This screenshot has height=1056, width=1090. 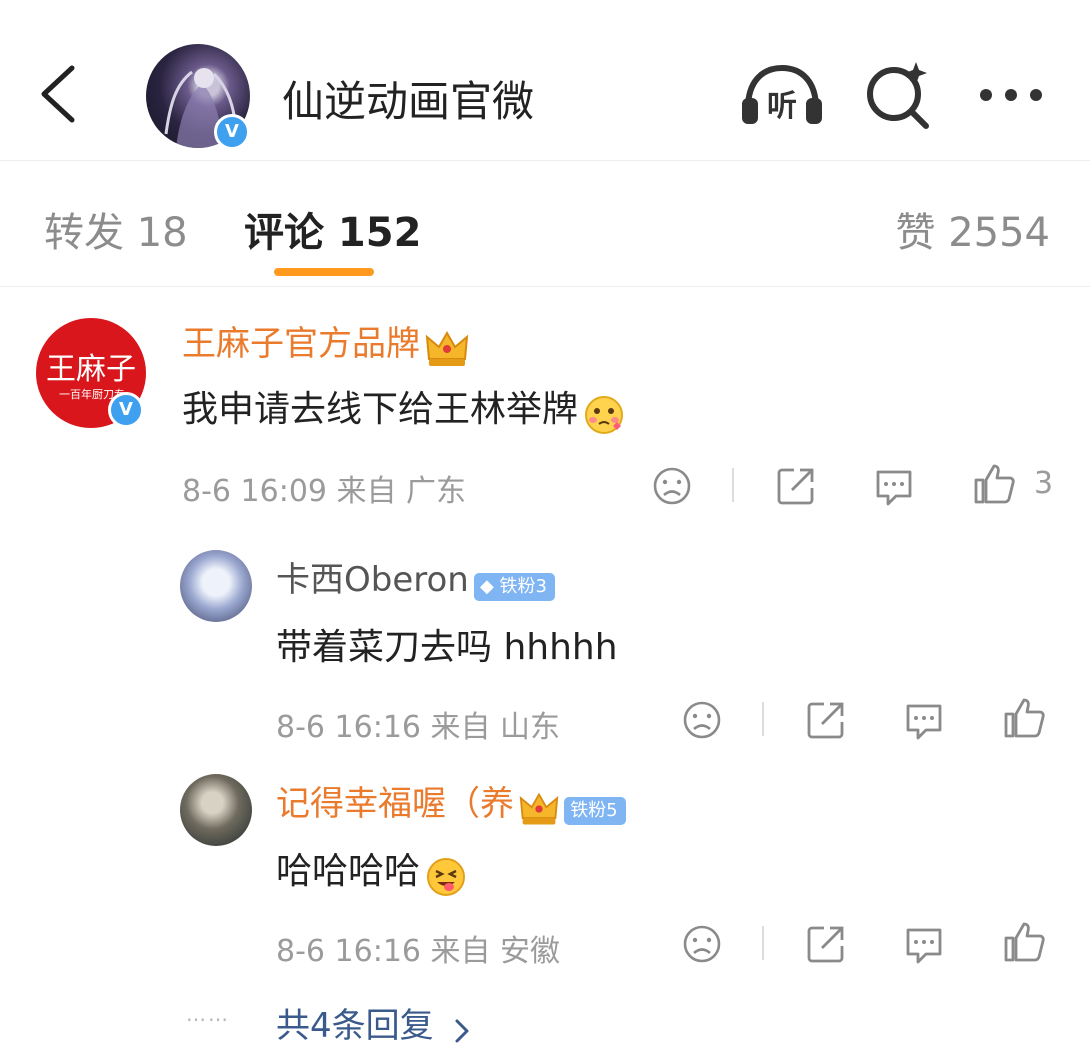 I want to click on replier-name: 记得幸福喔（养, so click(x=395, y=804).